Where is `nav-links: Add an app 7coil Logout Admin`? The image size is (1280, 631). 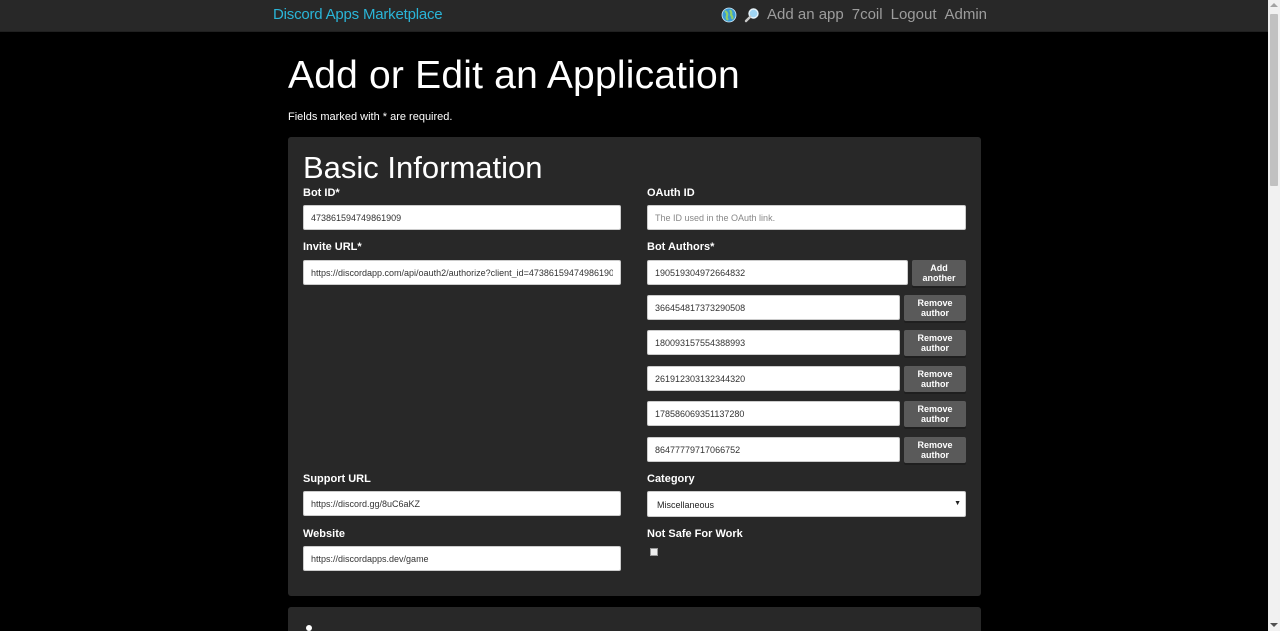 nav-links: Add an app 7coil Logout Admin is located at coordinates (854, 14).